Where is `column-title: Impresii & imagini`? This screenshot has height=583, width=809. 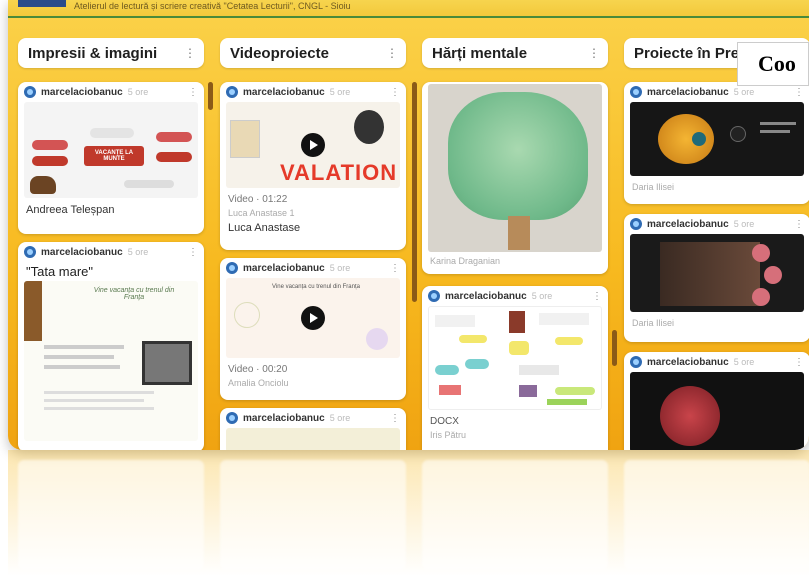
column-title: Impresii & imagini is located at coordinates (93, 53).